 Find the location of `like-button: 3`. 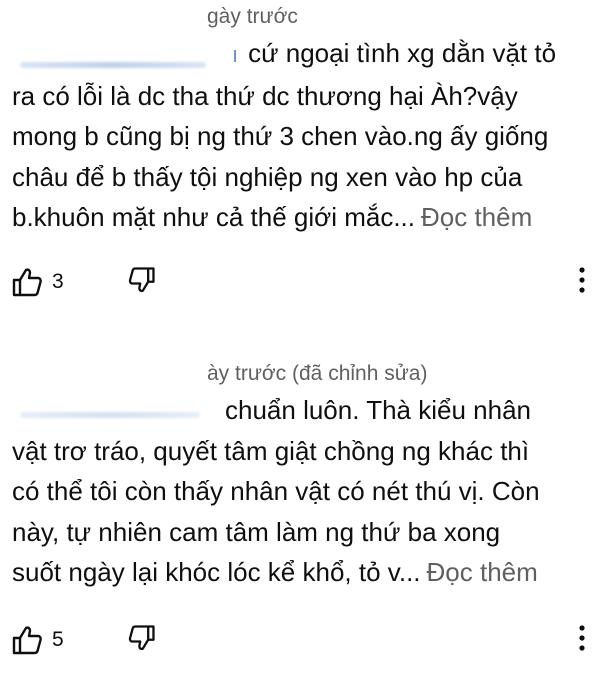

like-button: 3 is located at coordinates (37, 282).